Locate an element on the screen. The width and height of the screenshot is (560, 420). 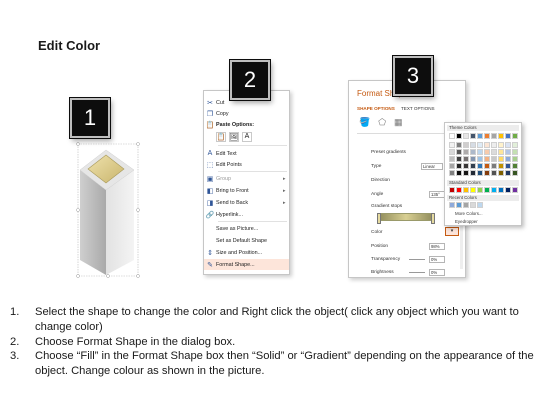
transparency-slider is located at coordinates (417, 259).